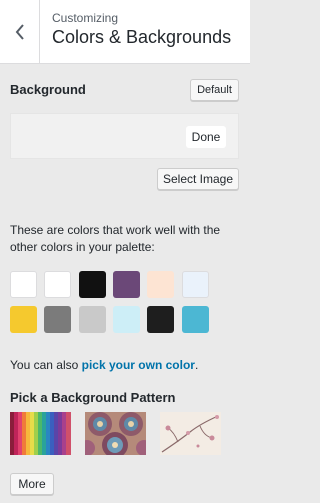 The width and height of the screenshot is (320, 503). What do you see at coordinates (93, 397) in the screenshot?
I see `pattern-section-title: Pick a Background Pattern` at bounding box center [93, 397].